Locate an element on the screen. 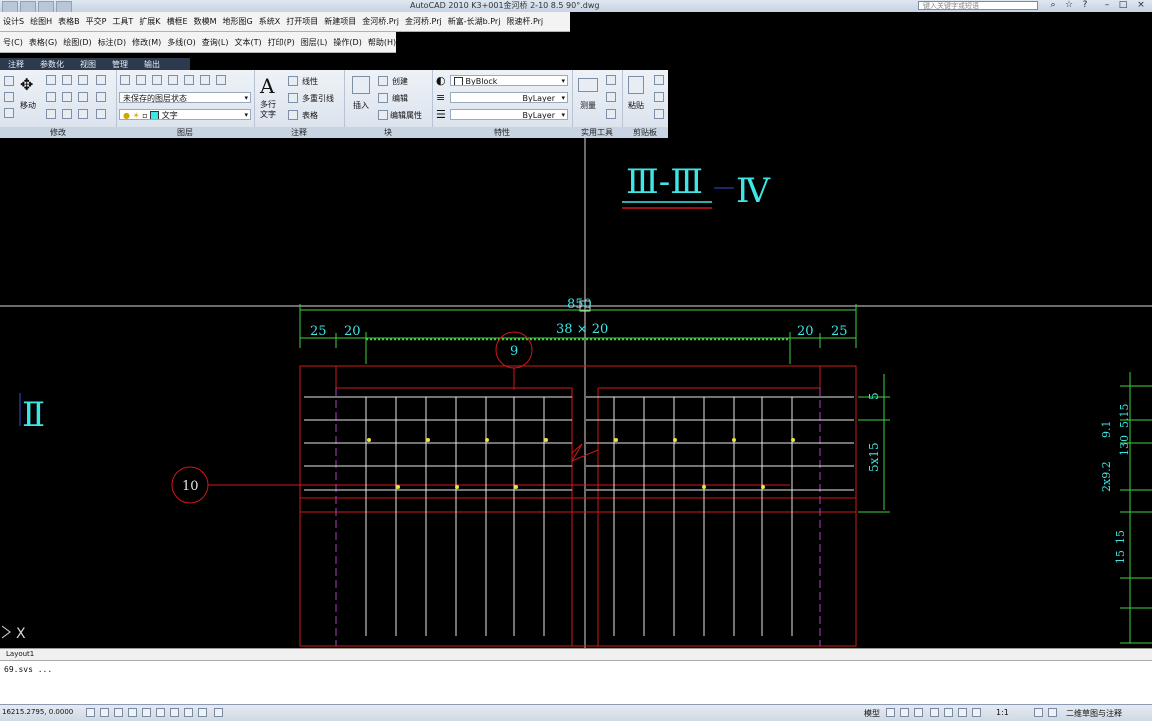  linetype-select: ByLayer ▾ is located at coordinates (509, 97).